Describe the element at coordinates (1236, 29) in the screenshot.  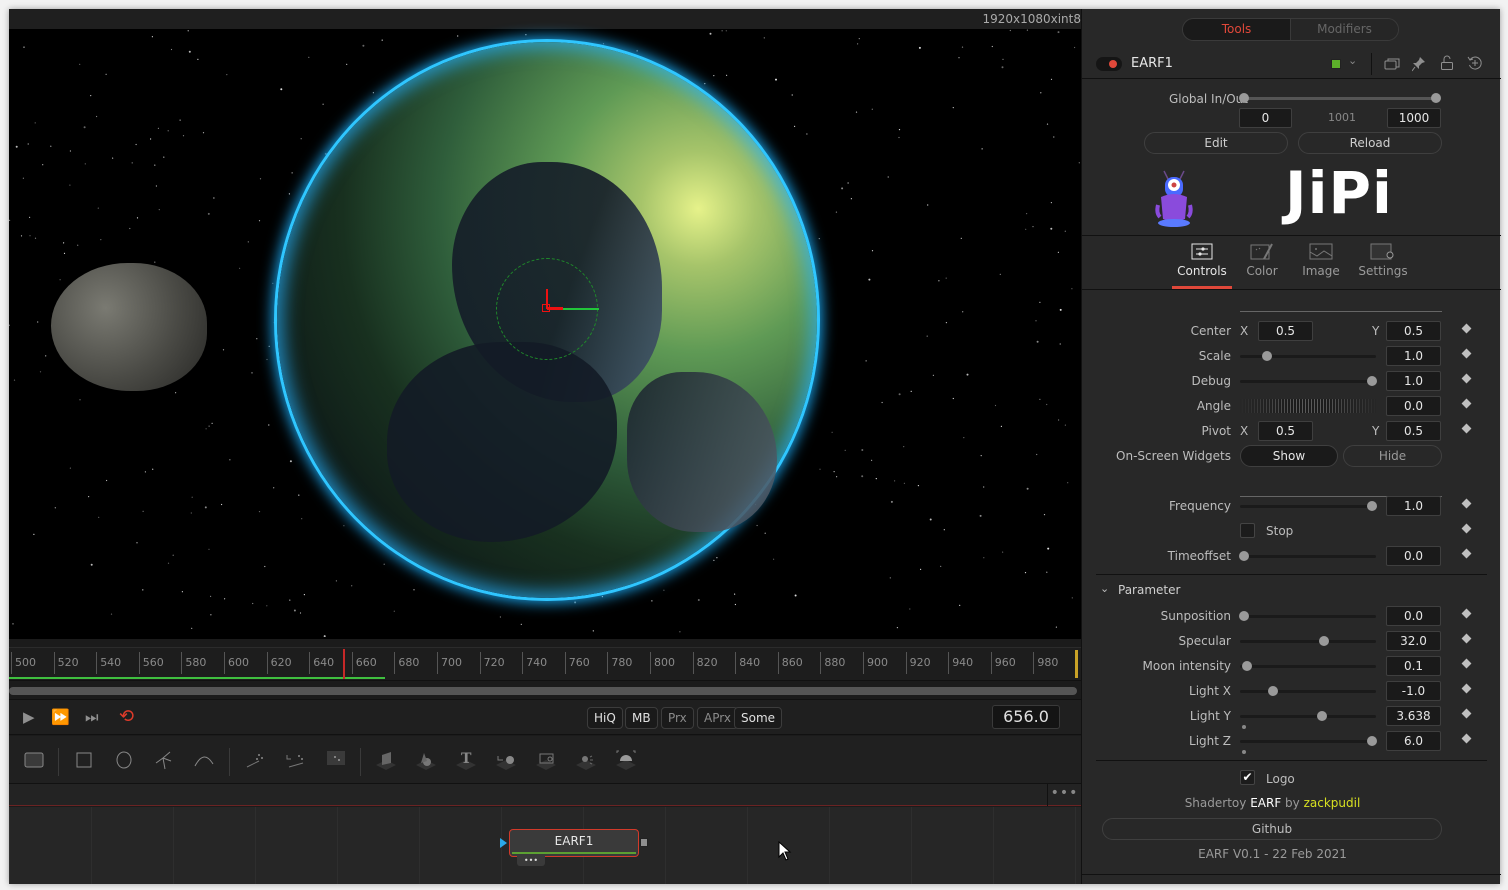
I see `tab-tools: Tools` at that location.